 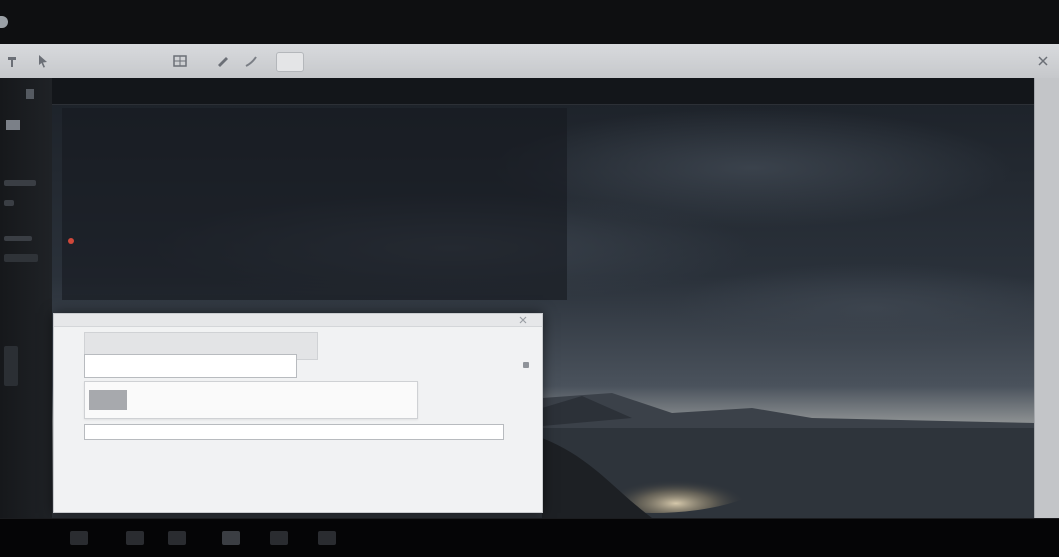 I want to click on status-row, so click(x=75, y=241).